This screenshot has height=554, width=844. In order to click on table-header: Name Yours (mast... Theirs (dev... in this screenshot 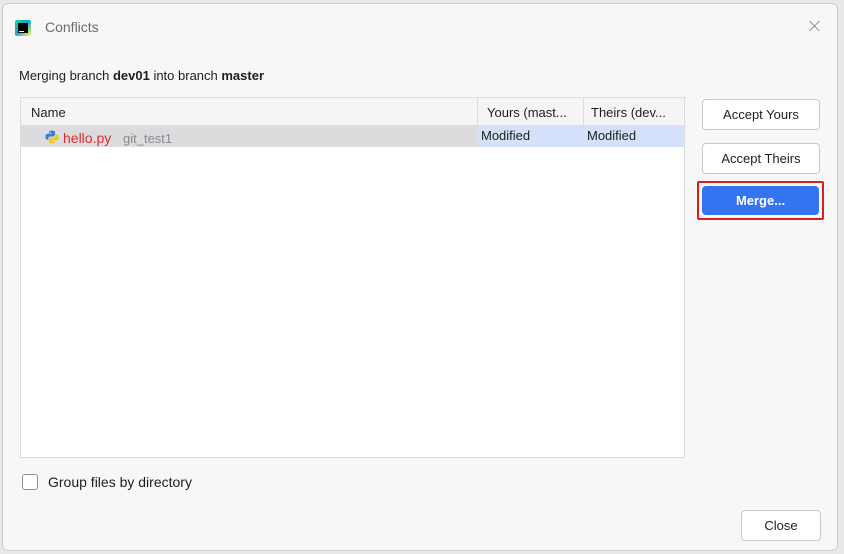, I will do `click(352, 112)`.